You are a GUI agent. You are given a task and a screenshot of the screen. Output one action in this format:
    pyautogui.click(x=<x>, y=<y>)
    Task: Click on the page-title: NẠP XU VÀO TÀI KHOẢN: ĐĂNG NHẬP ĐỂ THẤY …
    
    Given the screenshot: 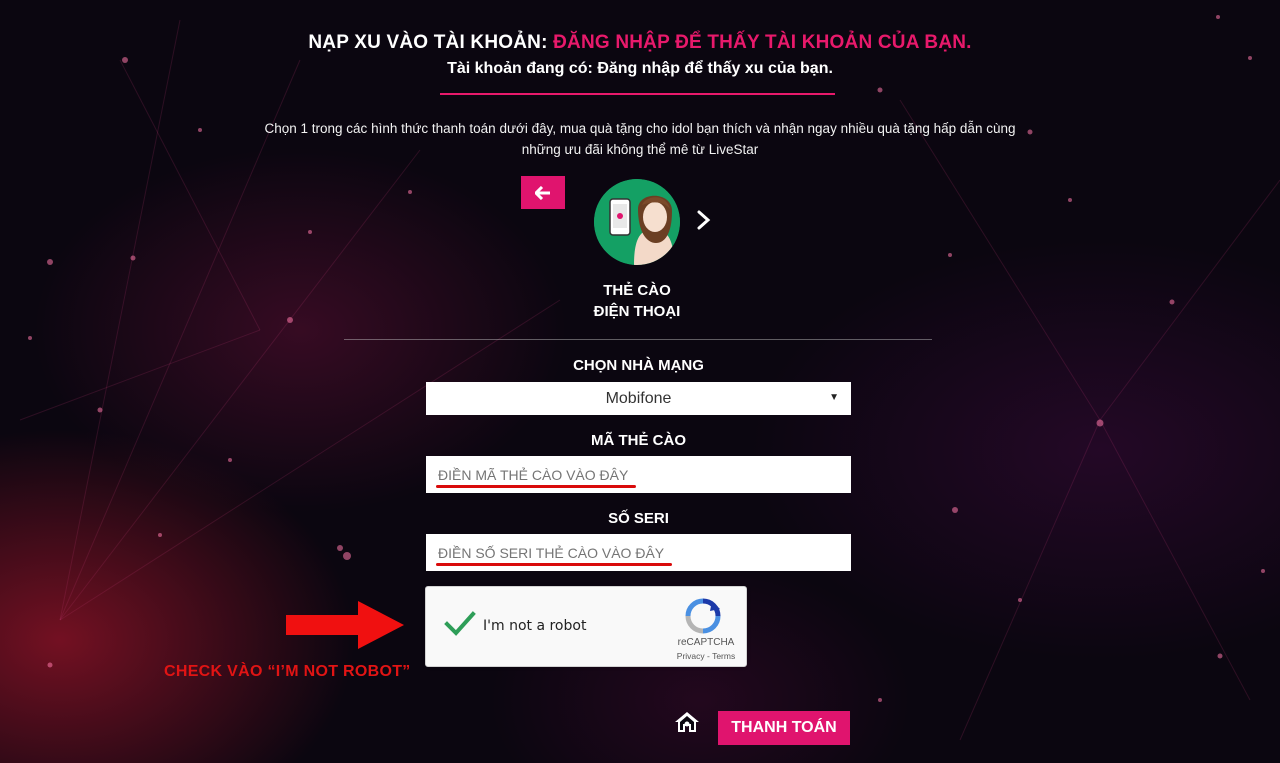 What is the action you would take?
    pyautogui.click(x=640, y=43)
    